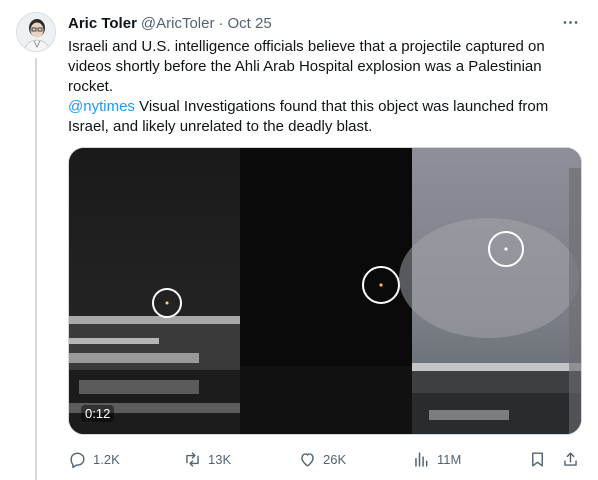 The width and height of the screenshot is (598, 480). Describe the element at coordinates (322, 459) in the screenshot. I see `like-button: 26K` at that location.